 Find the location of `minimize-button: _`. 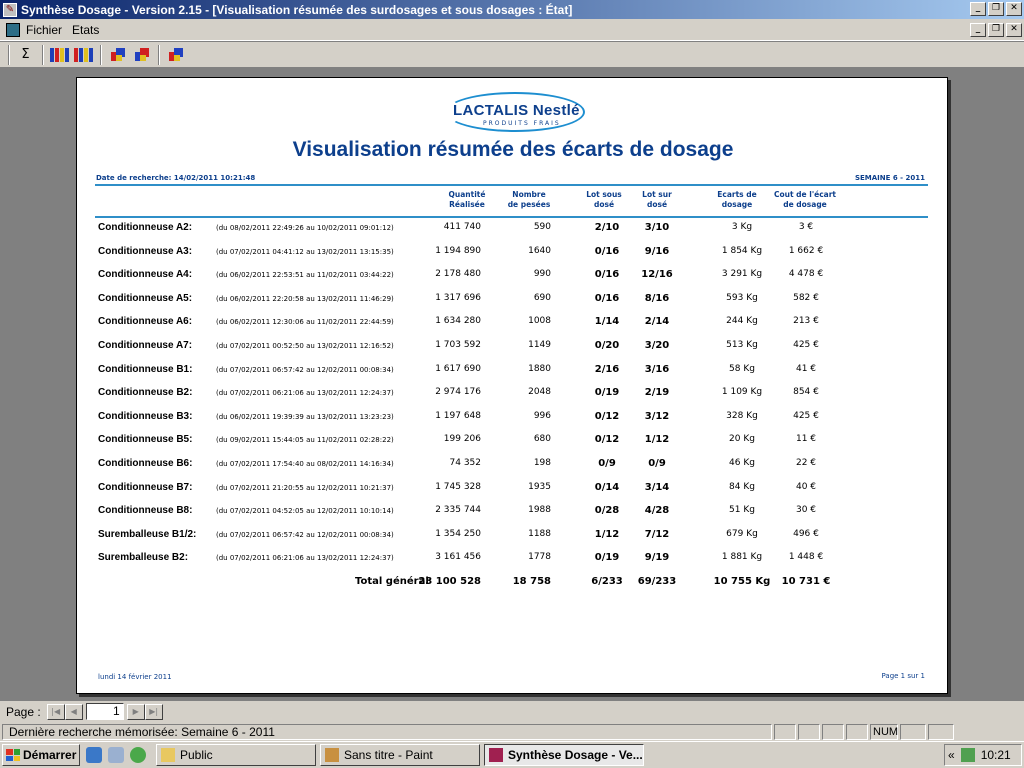

minimize-button: _ is located at coordinates (978, 9).